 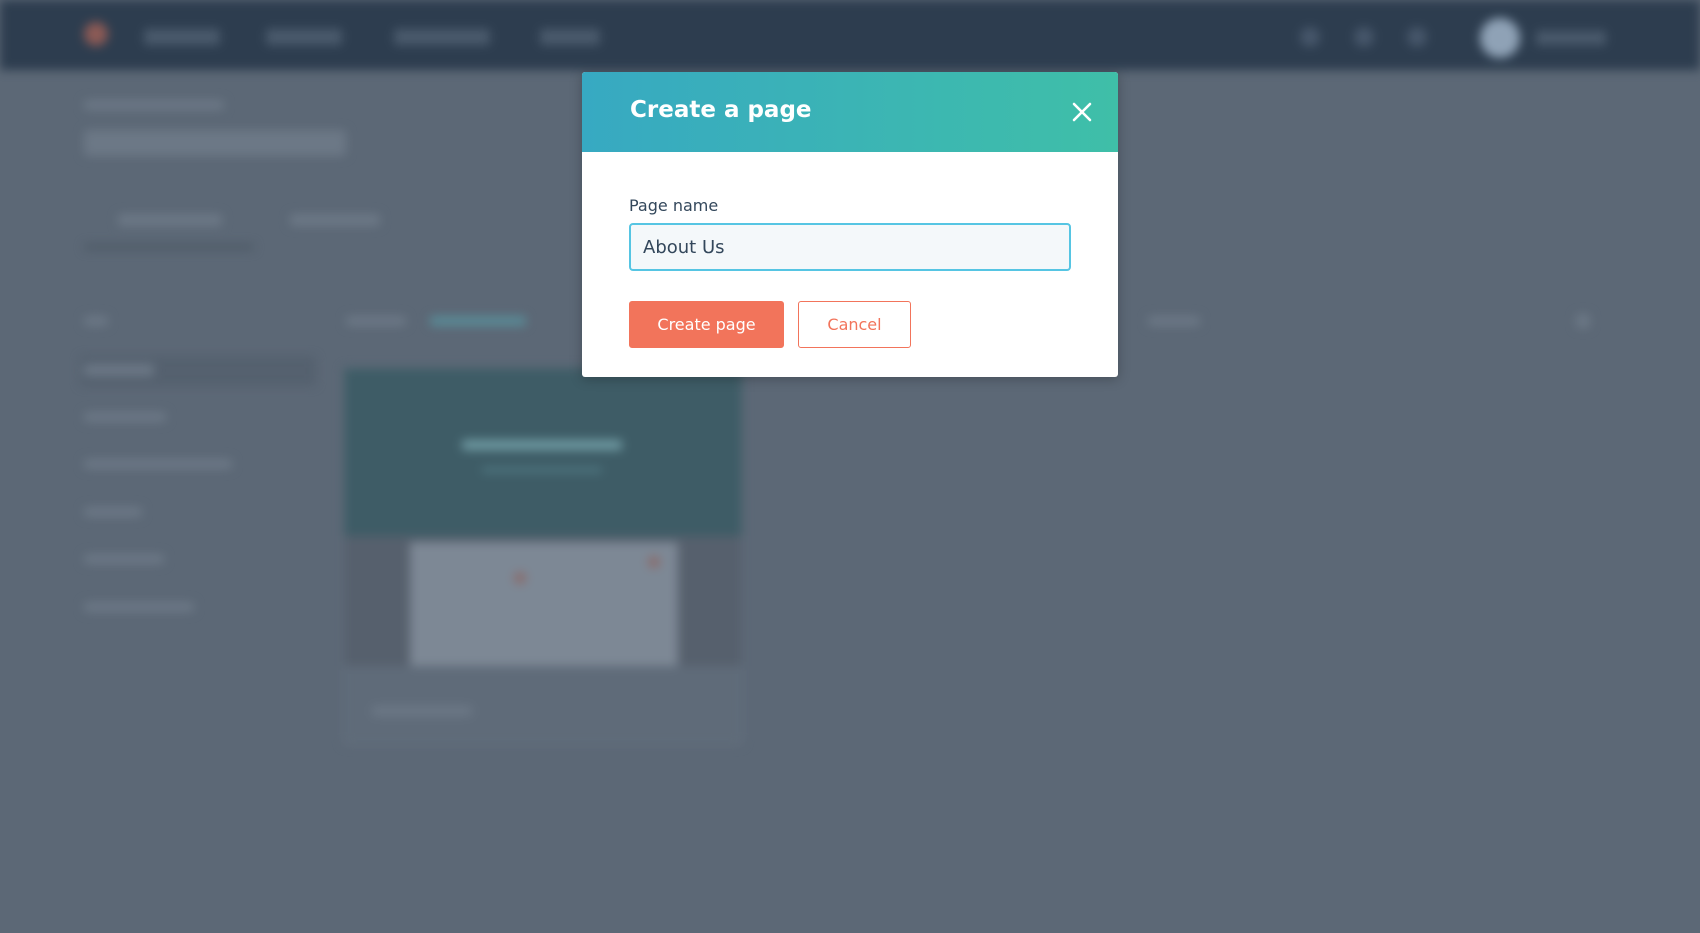 I want to click on filter-dropdown, so click(x=478, y=321).